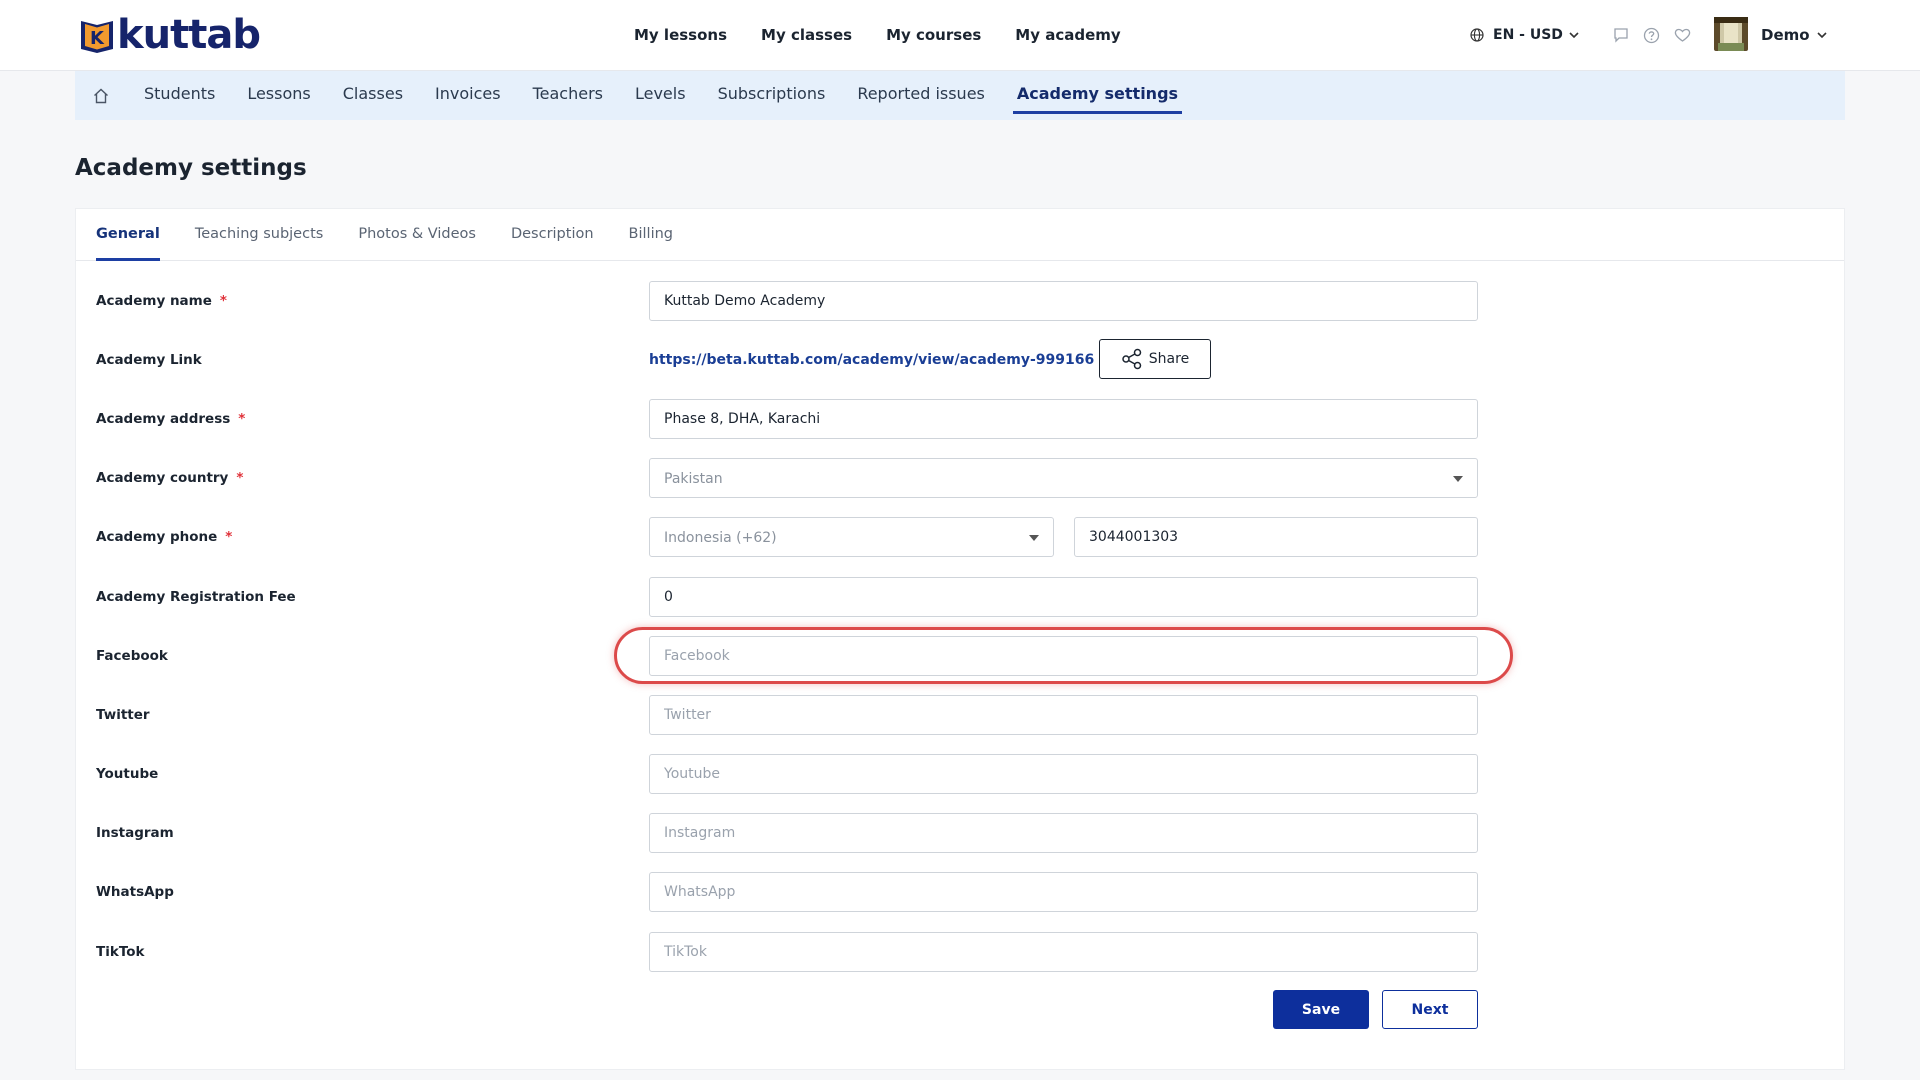 The image size is (1920, 1080). I want to click on subnav-classes: Classes, so click(373, 95).